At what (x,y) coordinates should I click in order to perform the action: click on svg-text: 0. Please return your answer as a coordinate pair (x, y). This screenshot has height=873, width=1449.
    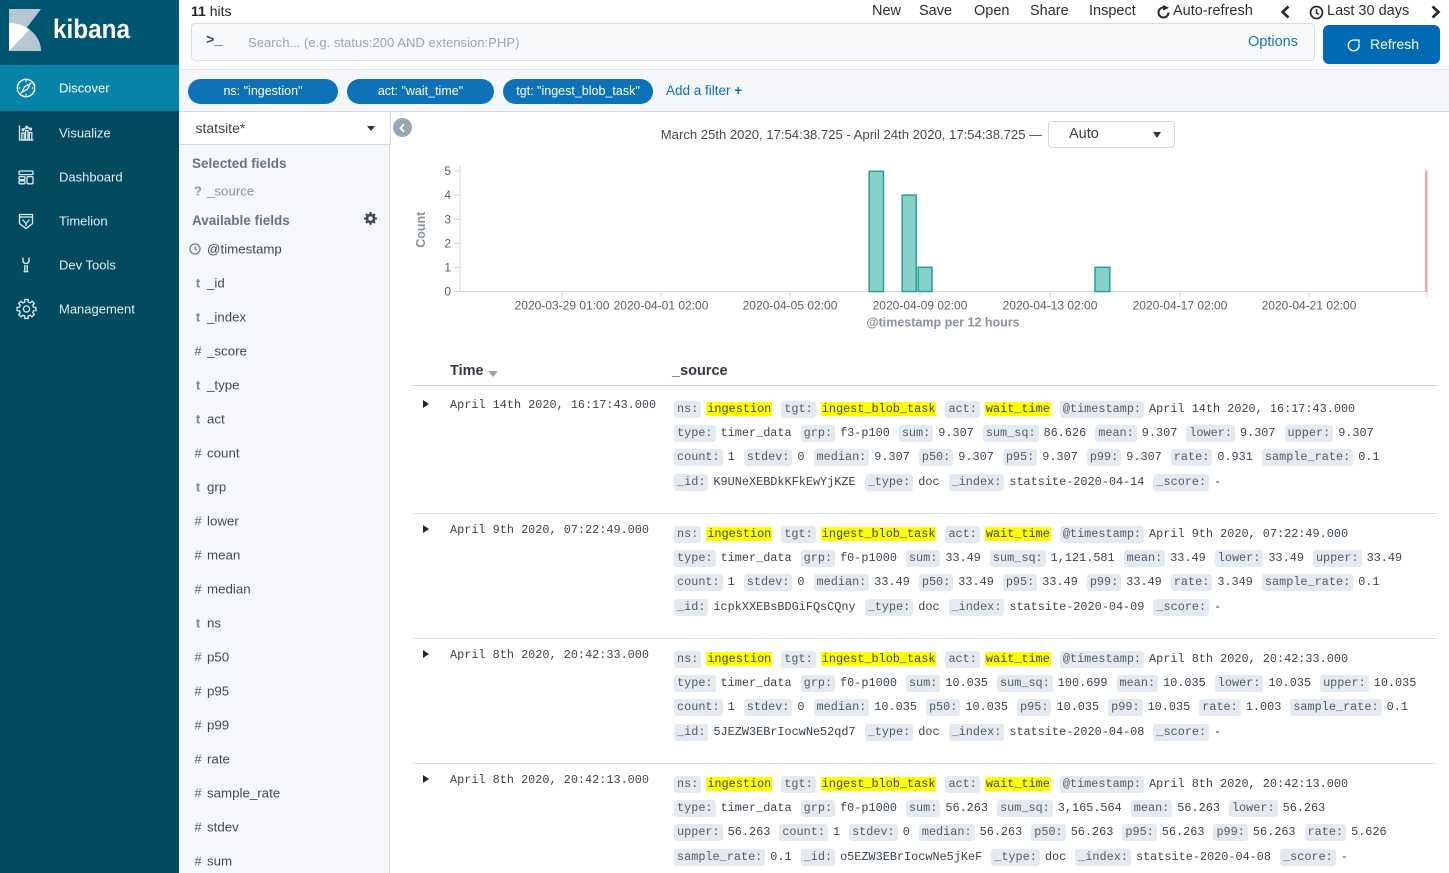
    Looking at the image, I should click on (447, 292).